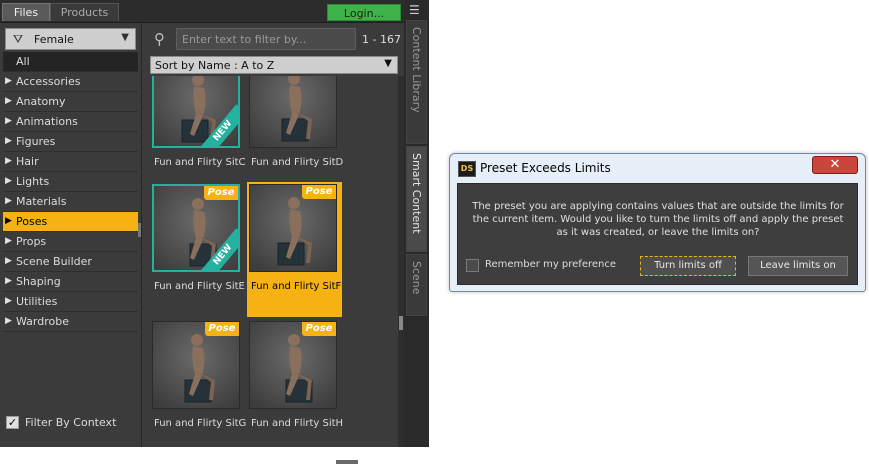 The height and width of the screenshot is (464, 869). Describe the element at coordinates (47, 121) in the screenshot. I see `category-label: Animations` at that location.